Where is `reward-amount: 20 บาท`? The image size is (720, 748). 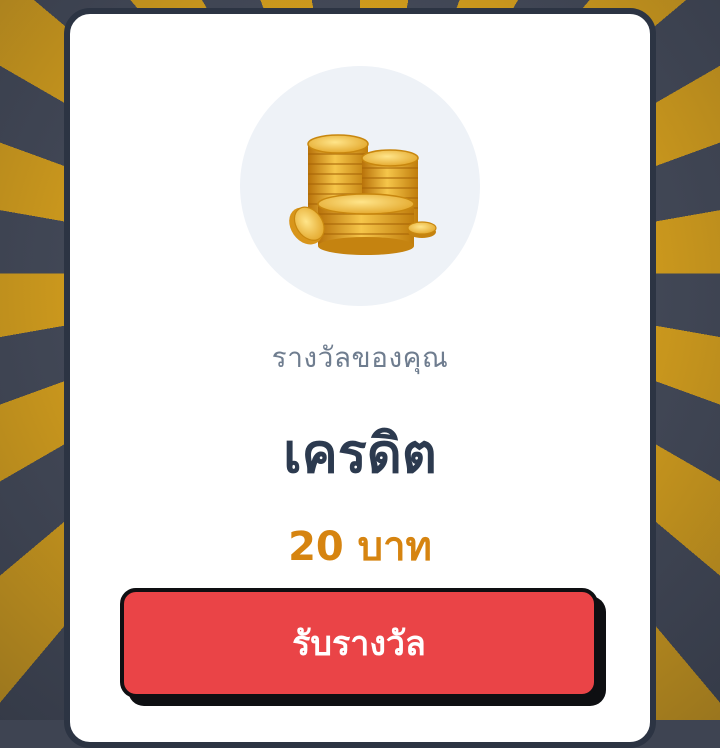 reward-amount: 20 บาท is located at coordinates (360, 547).